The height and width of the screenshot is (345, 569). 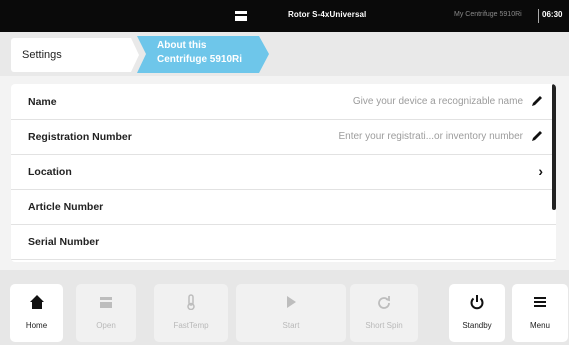 I want to click on breadcrumb-about-label-1: About this, so click(x=182, y=45).